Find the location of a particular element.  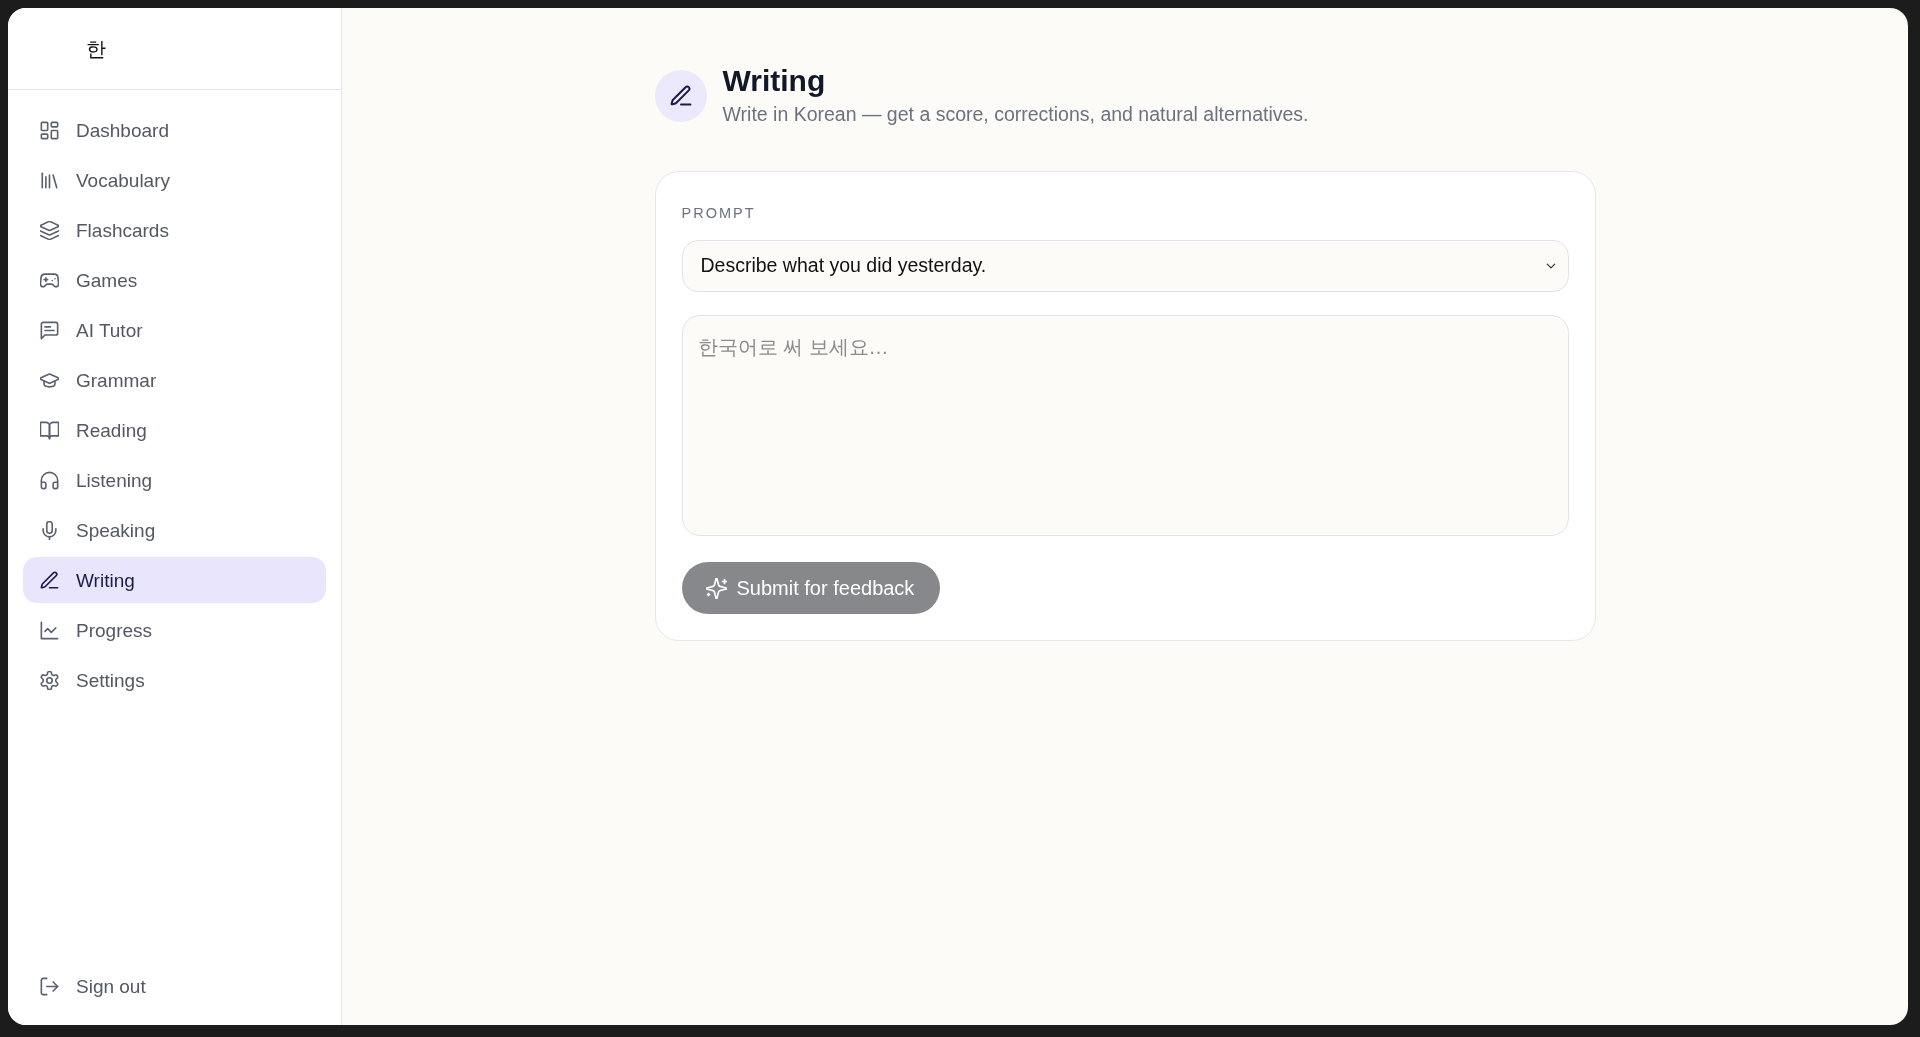

sidebar-item: Progress is located at coordinates (174, 630).